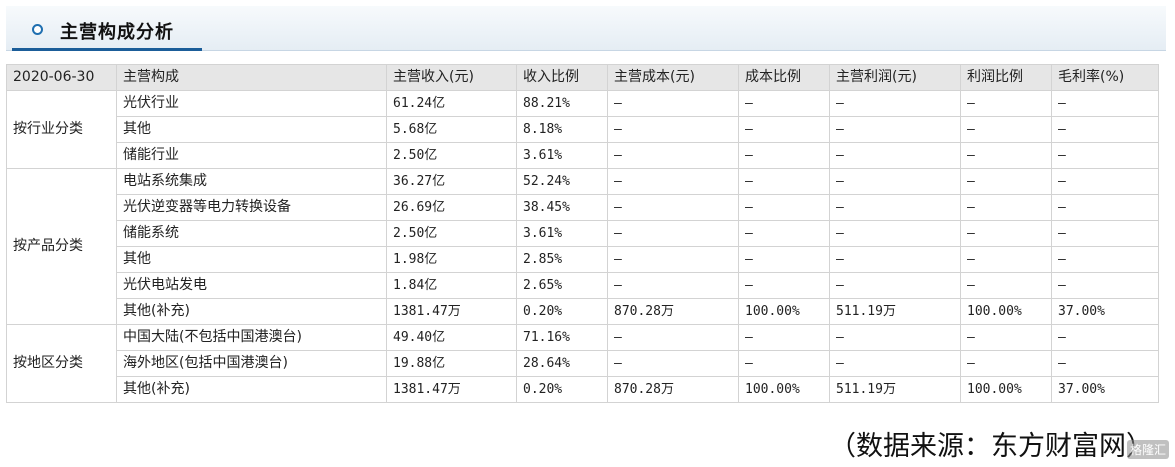  I want to click on table-cell: 2.85%, so click(562, 259).